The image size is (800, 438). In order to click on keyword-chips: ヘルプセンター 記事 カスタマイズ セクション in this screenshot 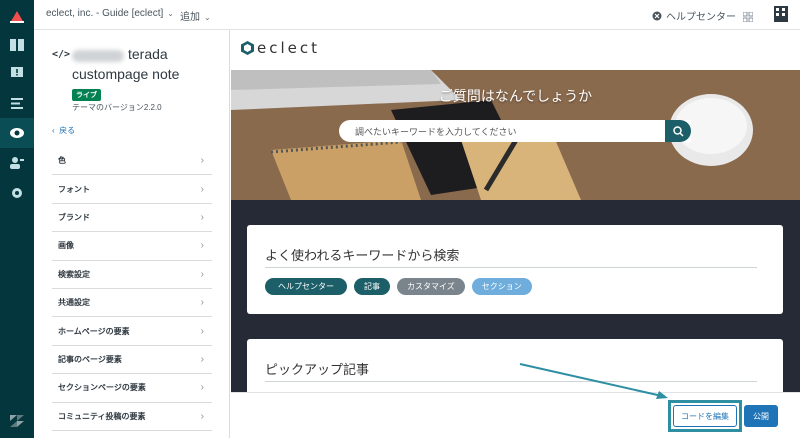, I will do `click(398, 286)`.